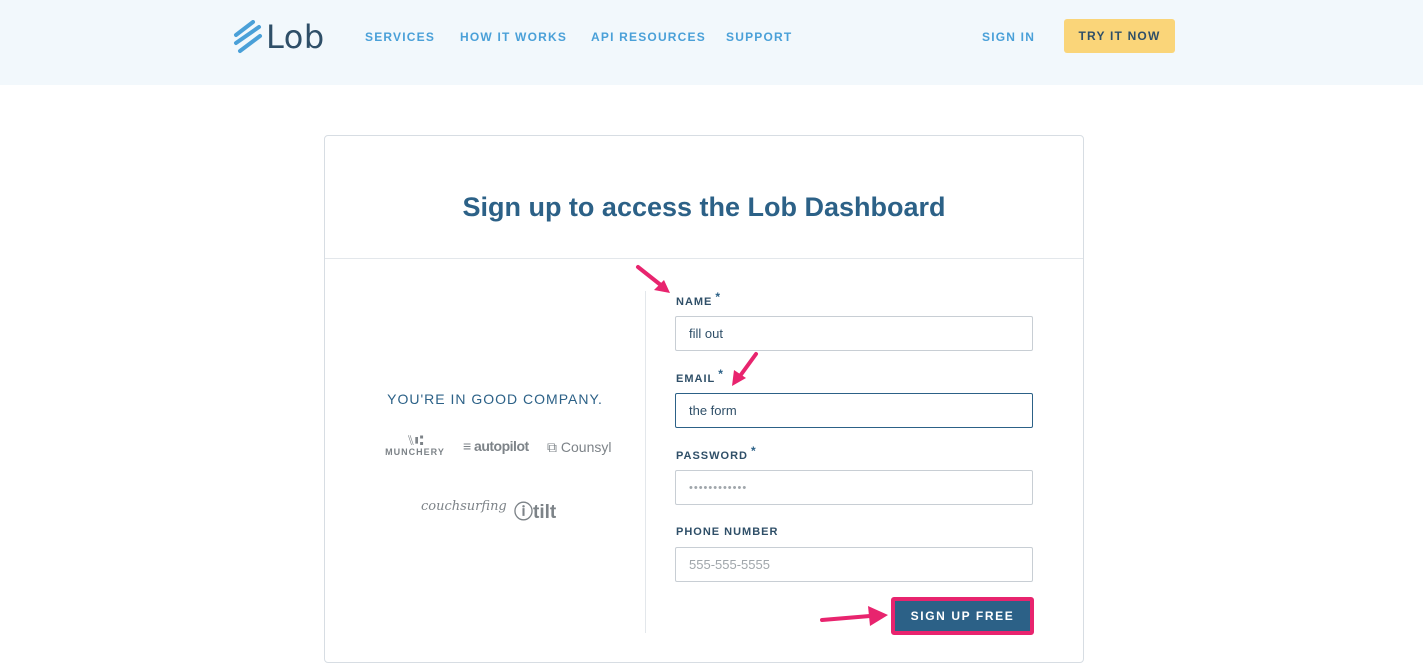 The height and width of the screenshot is (671, 1423). Describe the element at coordinates (464, 506) in the screenshot. I see `couchsurfing-logo: couchsurfing` at that location.